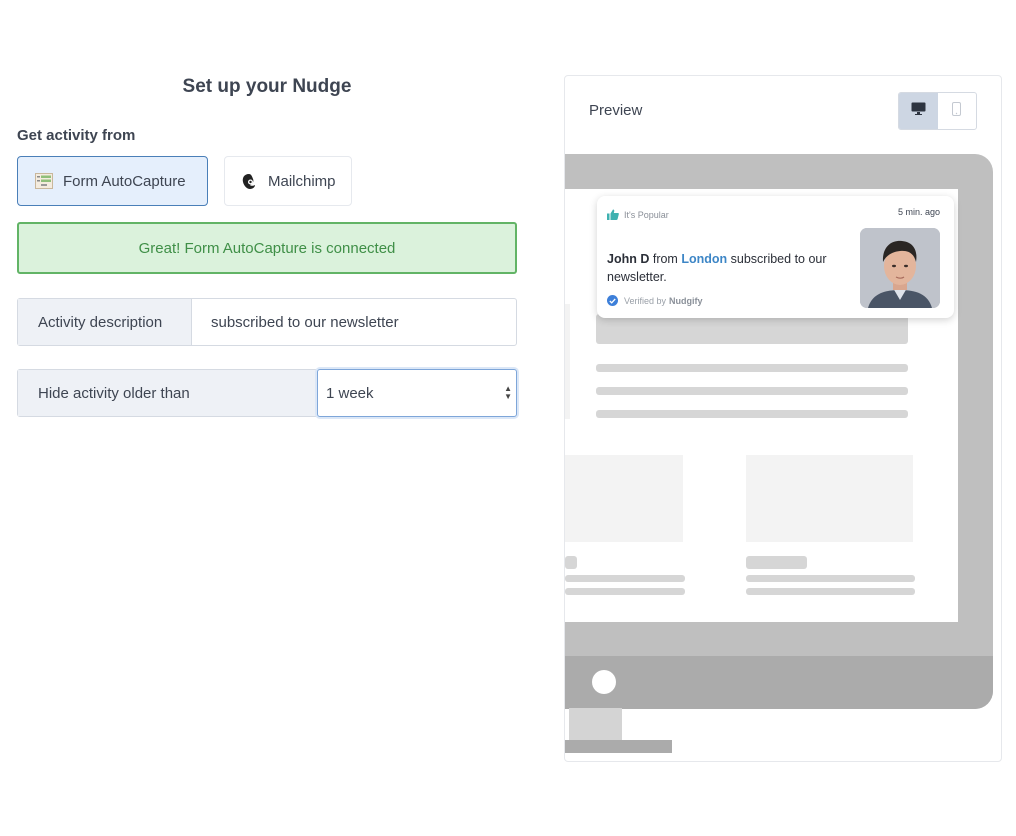  What do you see at coordinates (900, 268) in the screenshot?
I see `avatar` at bounding box center [900, 268].